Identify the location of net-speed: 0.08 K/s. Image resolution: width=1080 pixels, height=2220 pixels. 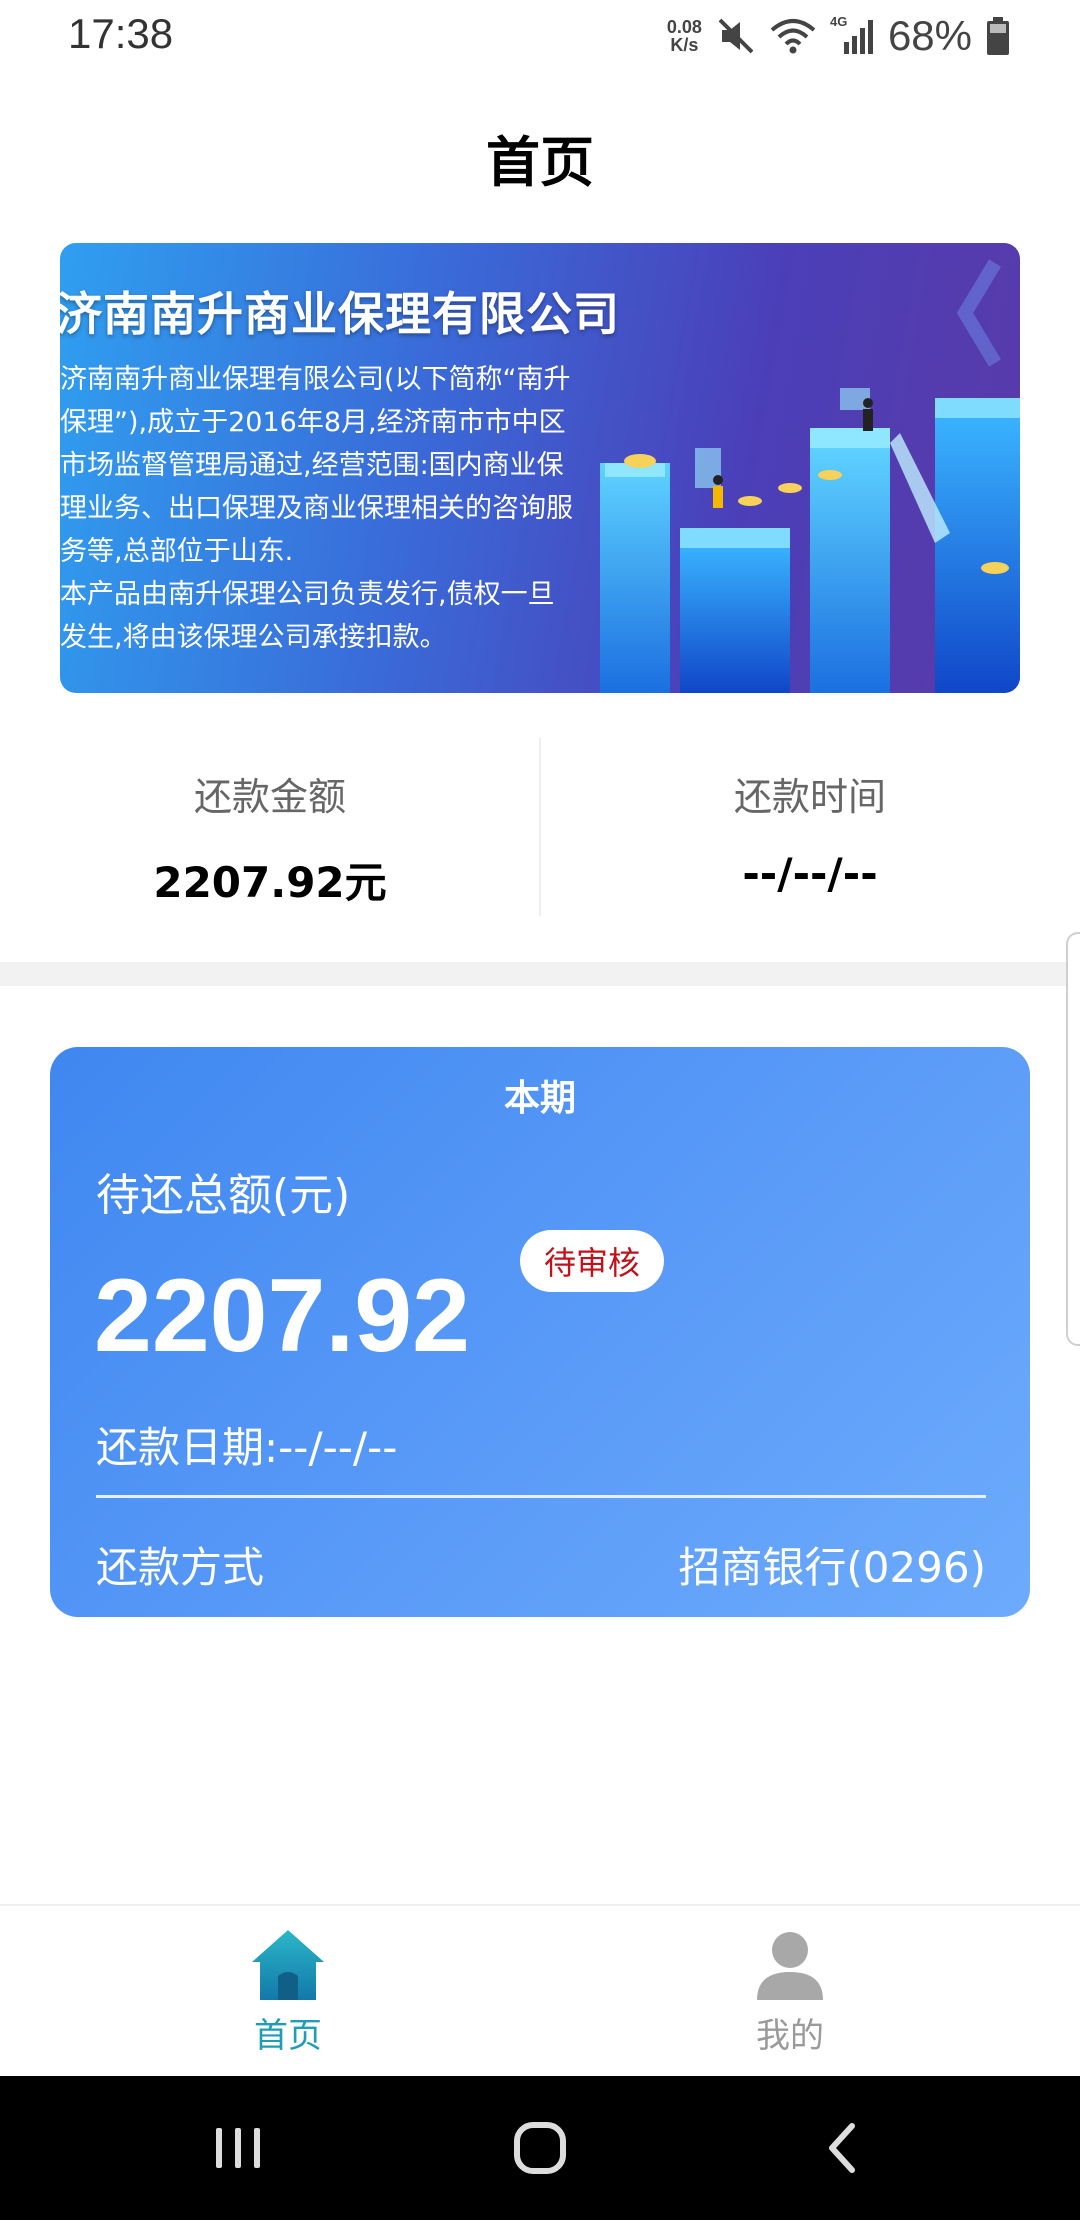
(684, 36).